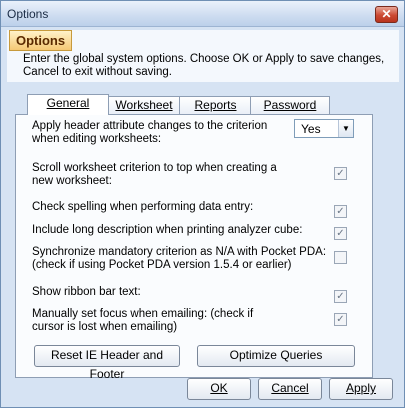  What do you see at coordinates (311, 129) in the screenshot?
I see `apply-header-value: Yes` at bounding box center [311, 129].